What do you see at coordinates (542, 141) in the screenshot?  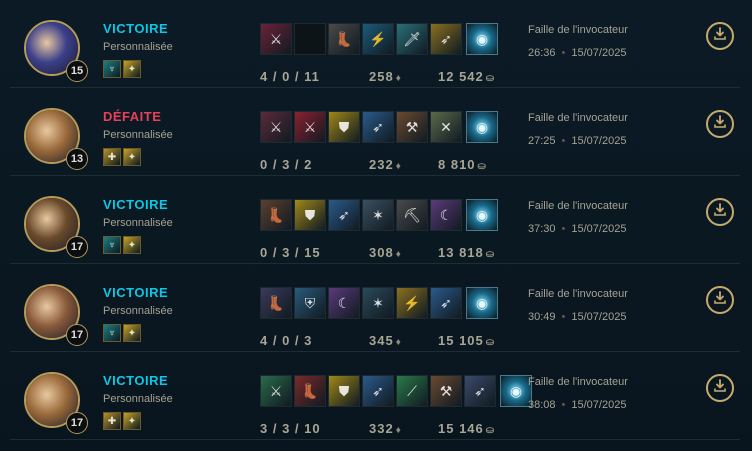 I see `match-duration: 27:25` at bounding box center [542, 141].